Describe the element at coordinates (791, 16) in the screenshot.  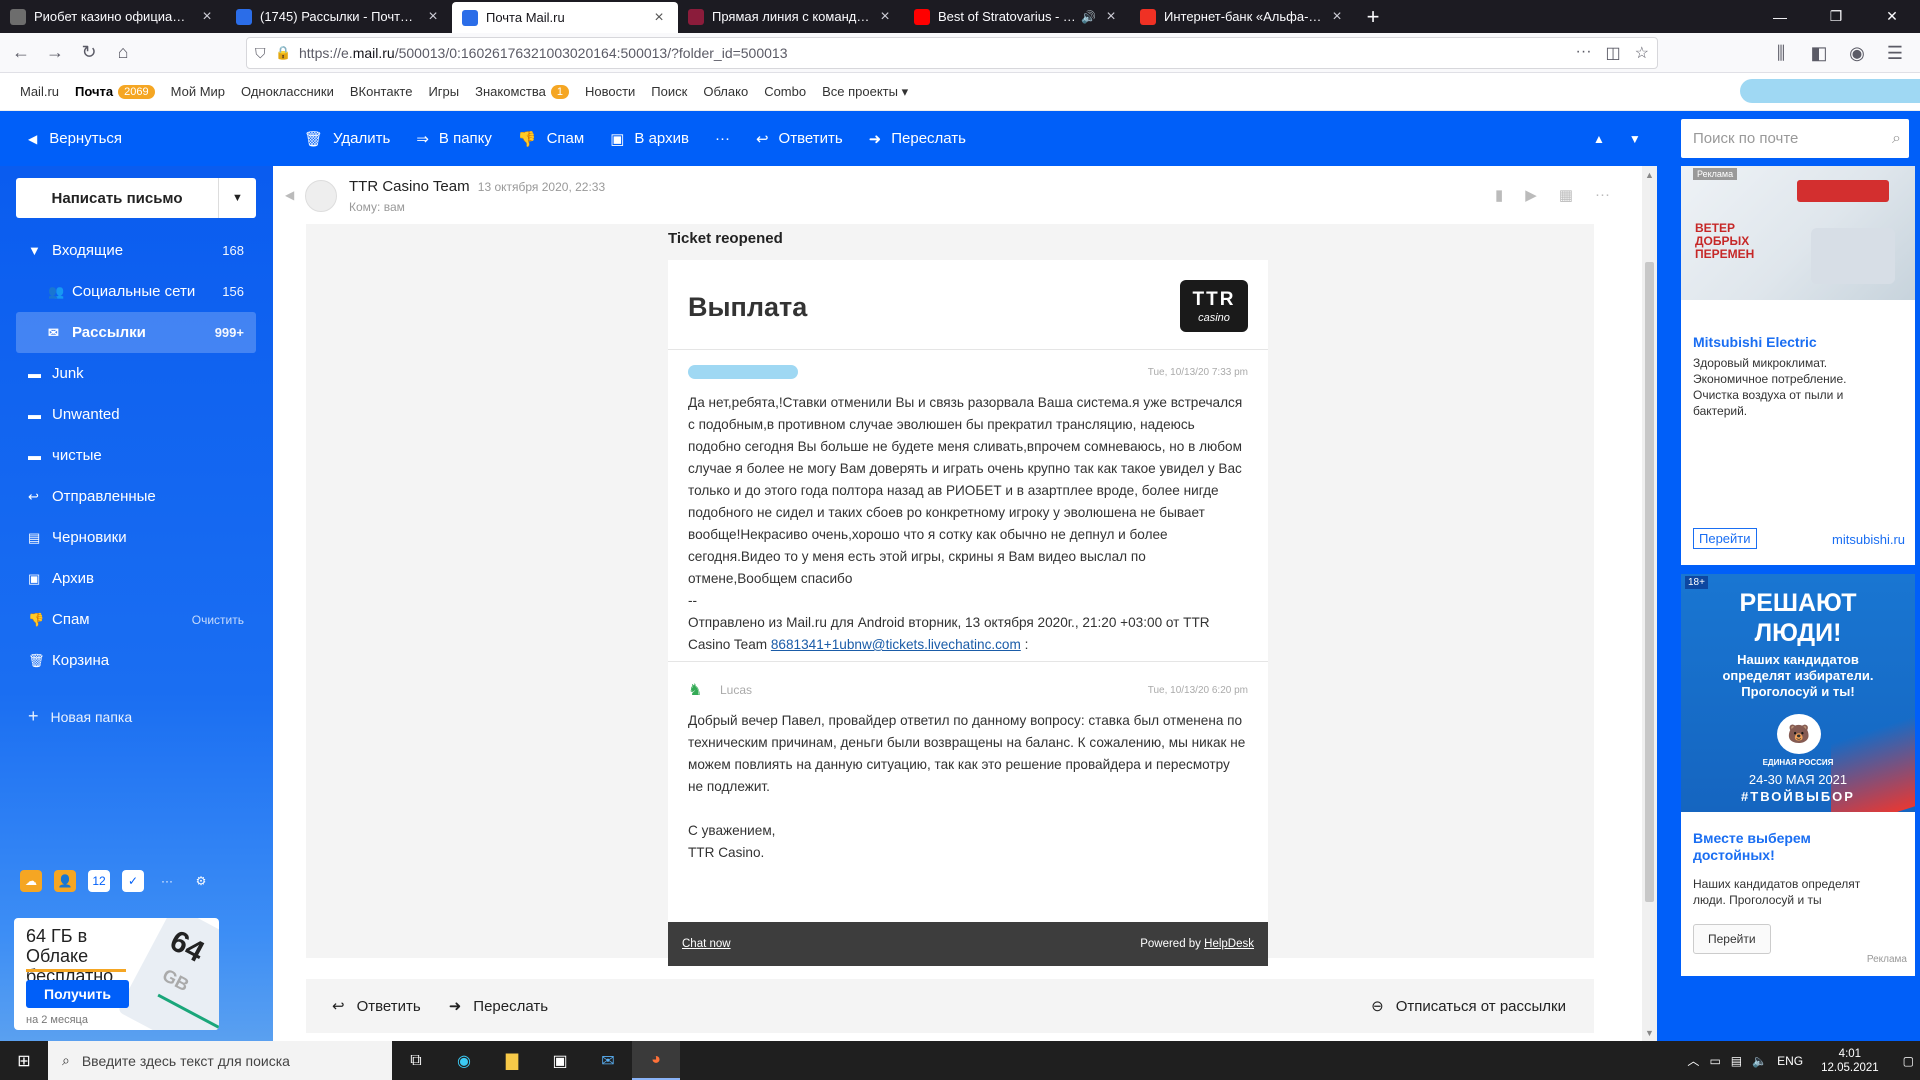
I see `browser-tab: Прямая линия с командой по ×` at that location.